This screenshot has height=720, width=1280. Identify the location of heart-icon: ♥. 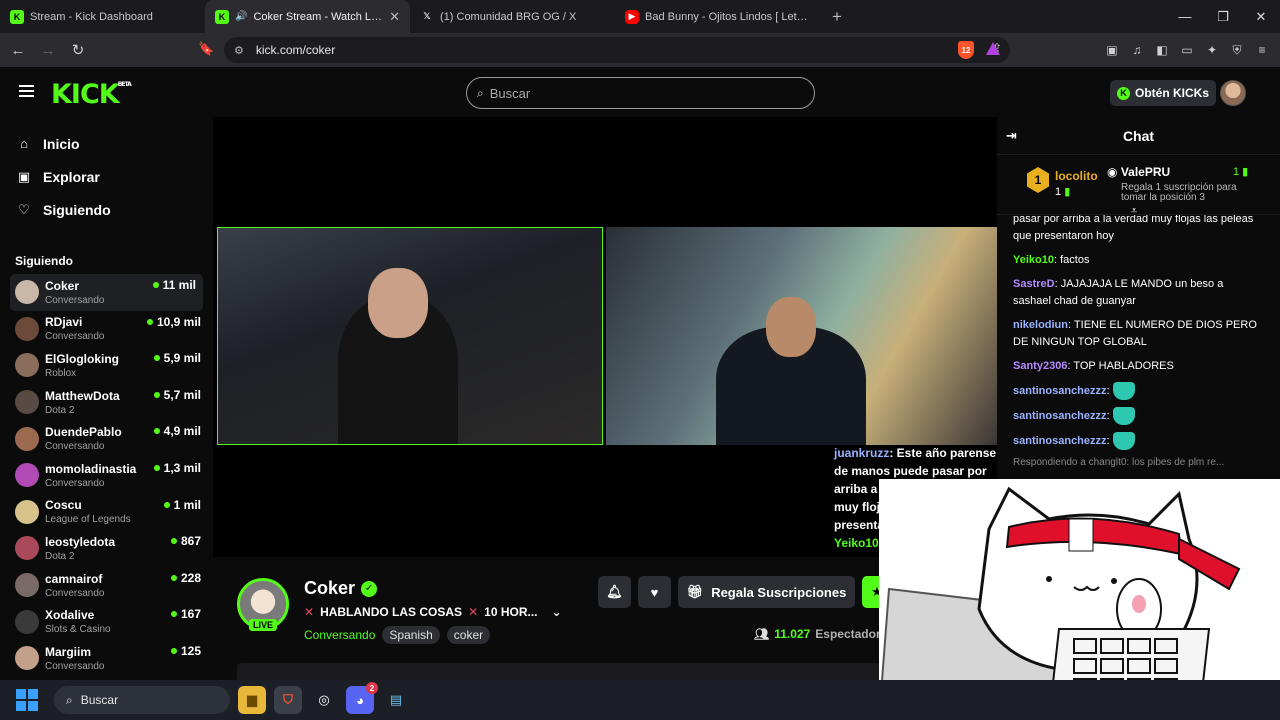
(654, 592).